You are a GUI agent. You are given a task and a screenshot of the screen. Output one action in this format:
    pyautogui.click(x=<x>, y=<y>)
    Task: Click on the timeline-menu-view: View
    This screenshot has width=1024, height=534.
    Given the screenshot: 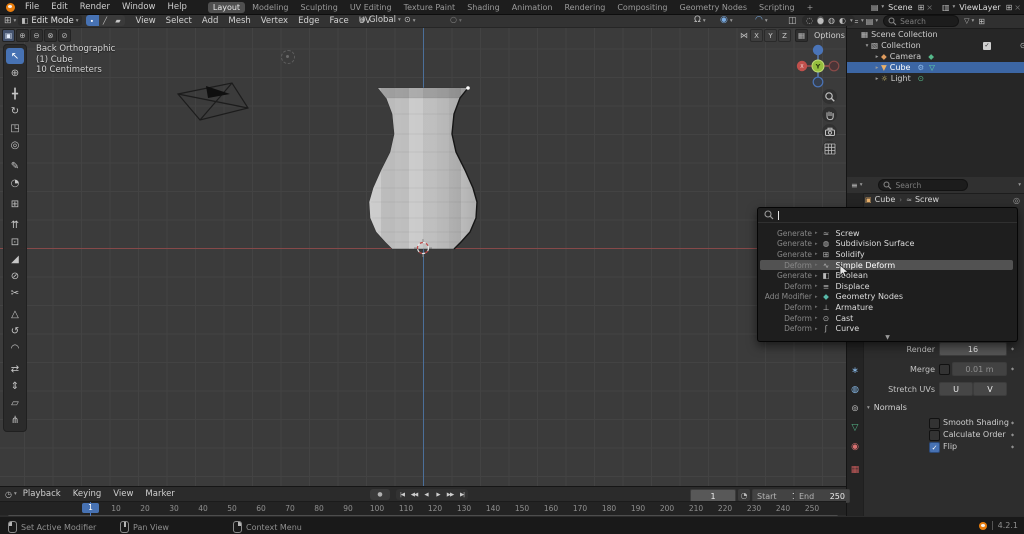 What is the action you would take?
    pyautogui.click(x=123, y=494)
    